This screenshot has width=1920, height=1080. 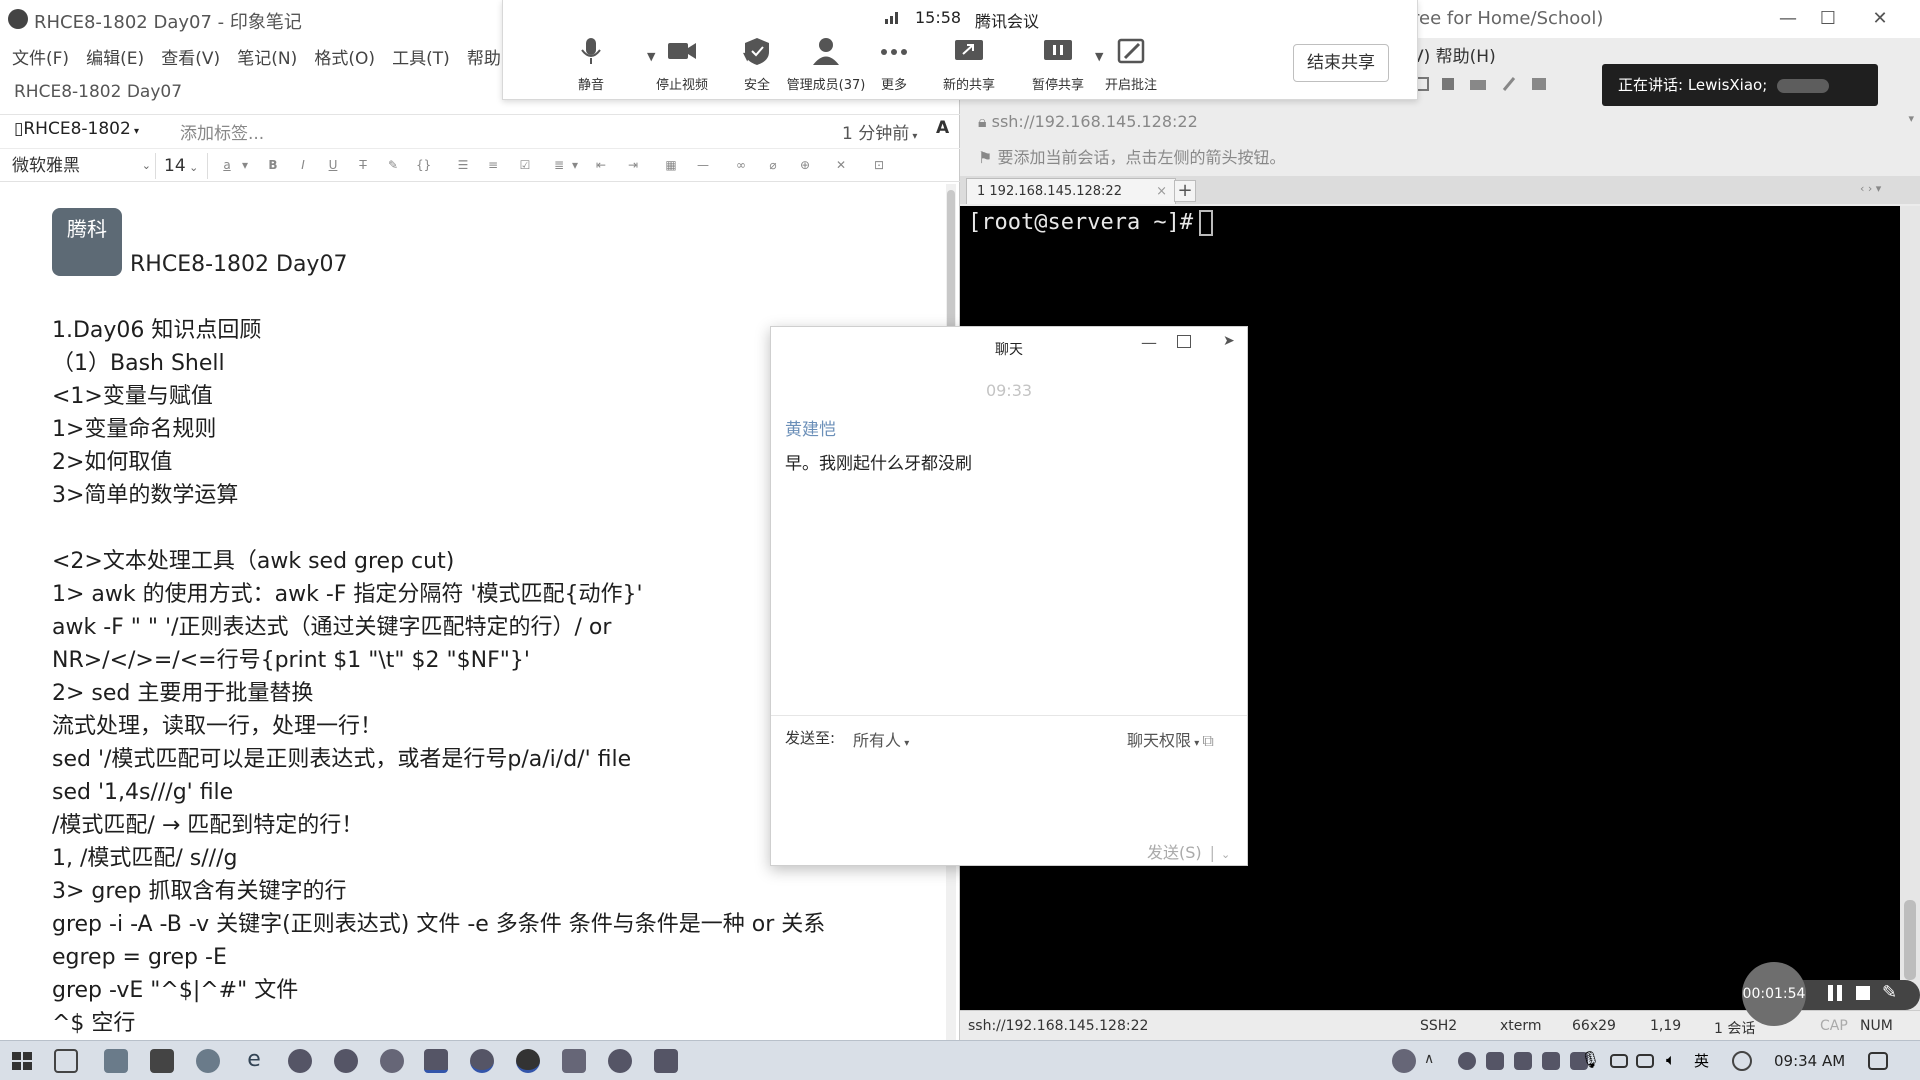 What do you see at coordinates (1429, 1059) in the screenshot?
I see `chevron-up-icon: ∧` at bounding box center [1429, 1059].